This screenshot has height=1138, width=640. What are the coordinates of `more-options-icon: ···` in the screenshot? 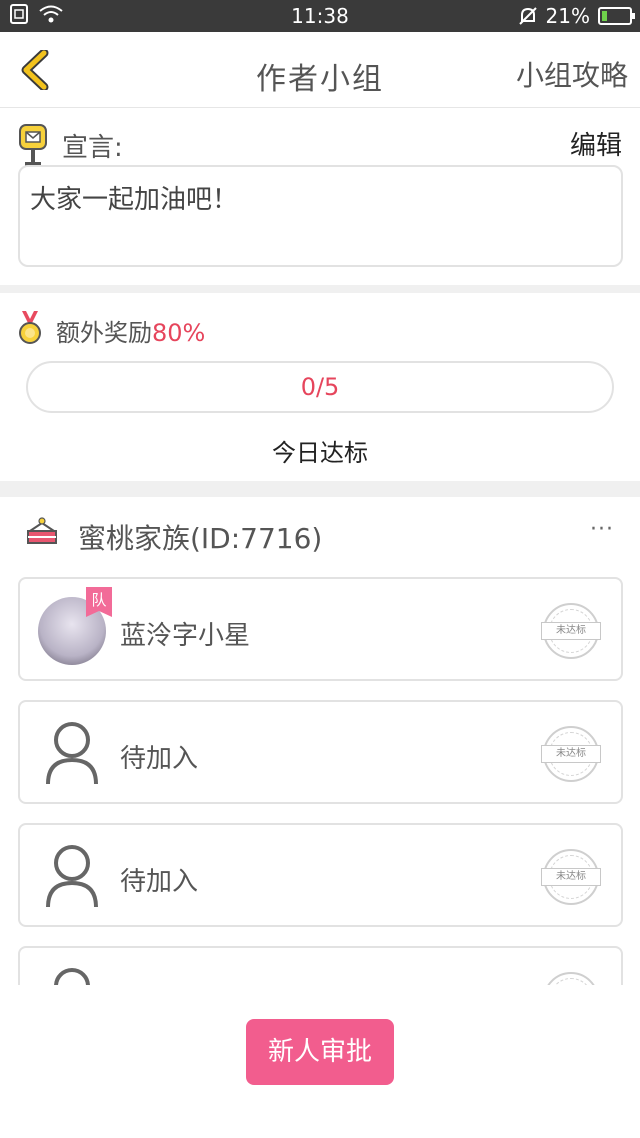 It's located at (602, 529).